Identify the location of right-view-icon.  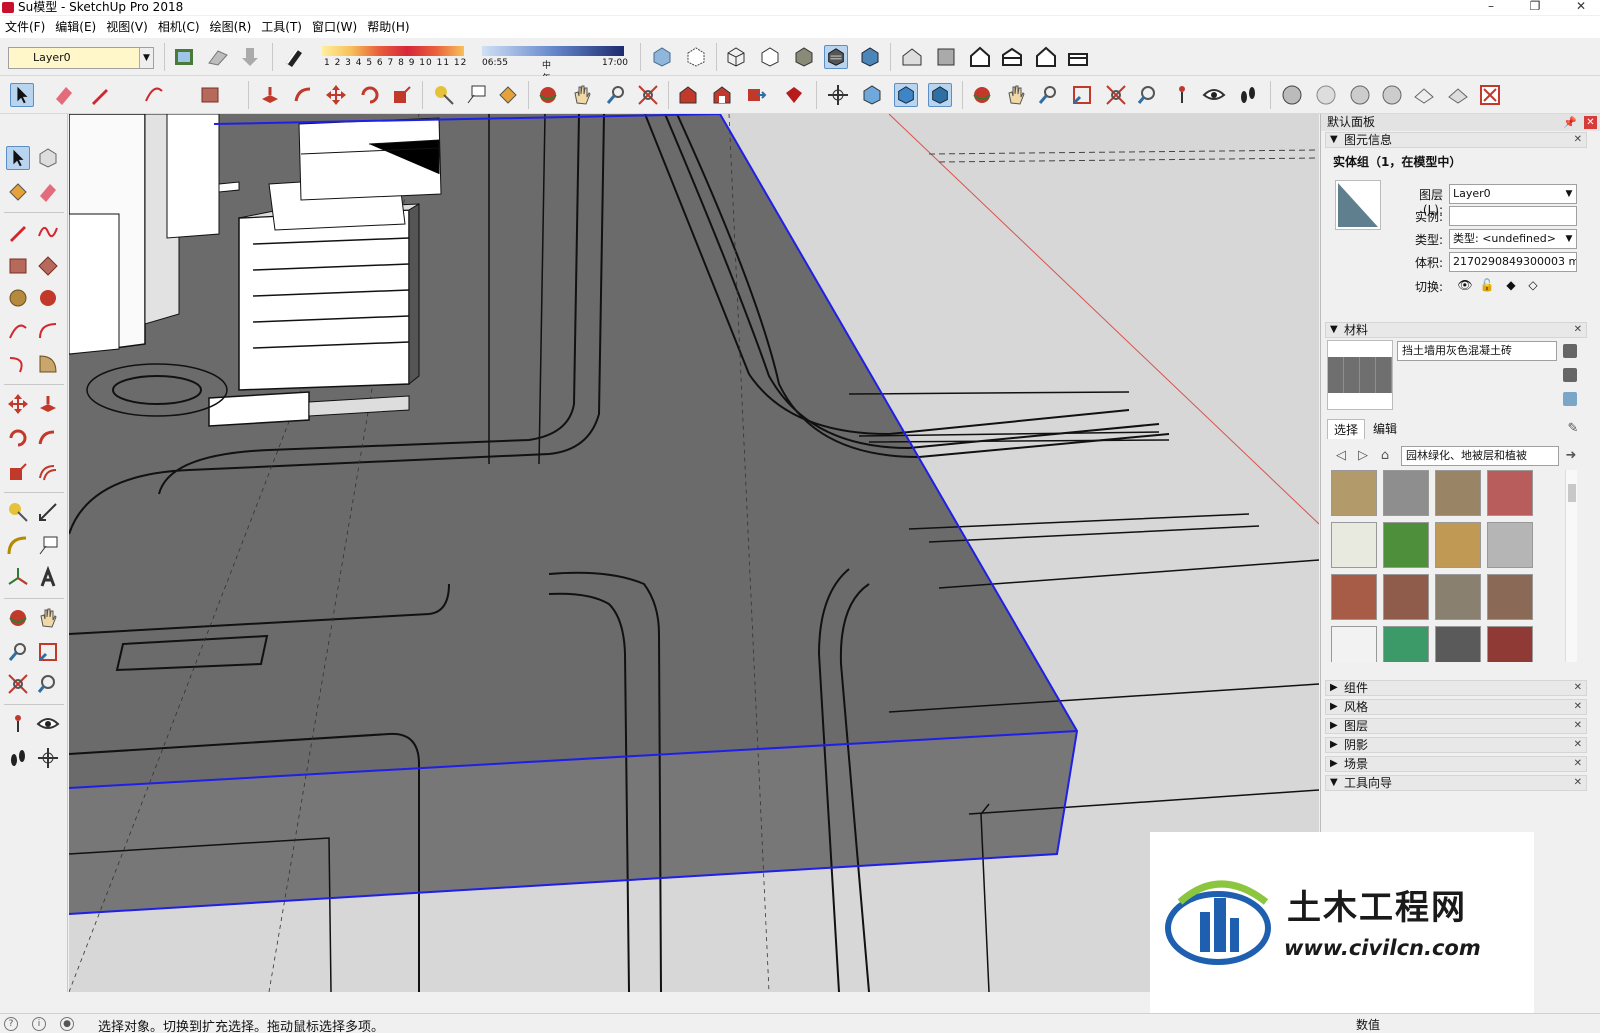
(1012, 57).